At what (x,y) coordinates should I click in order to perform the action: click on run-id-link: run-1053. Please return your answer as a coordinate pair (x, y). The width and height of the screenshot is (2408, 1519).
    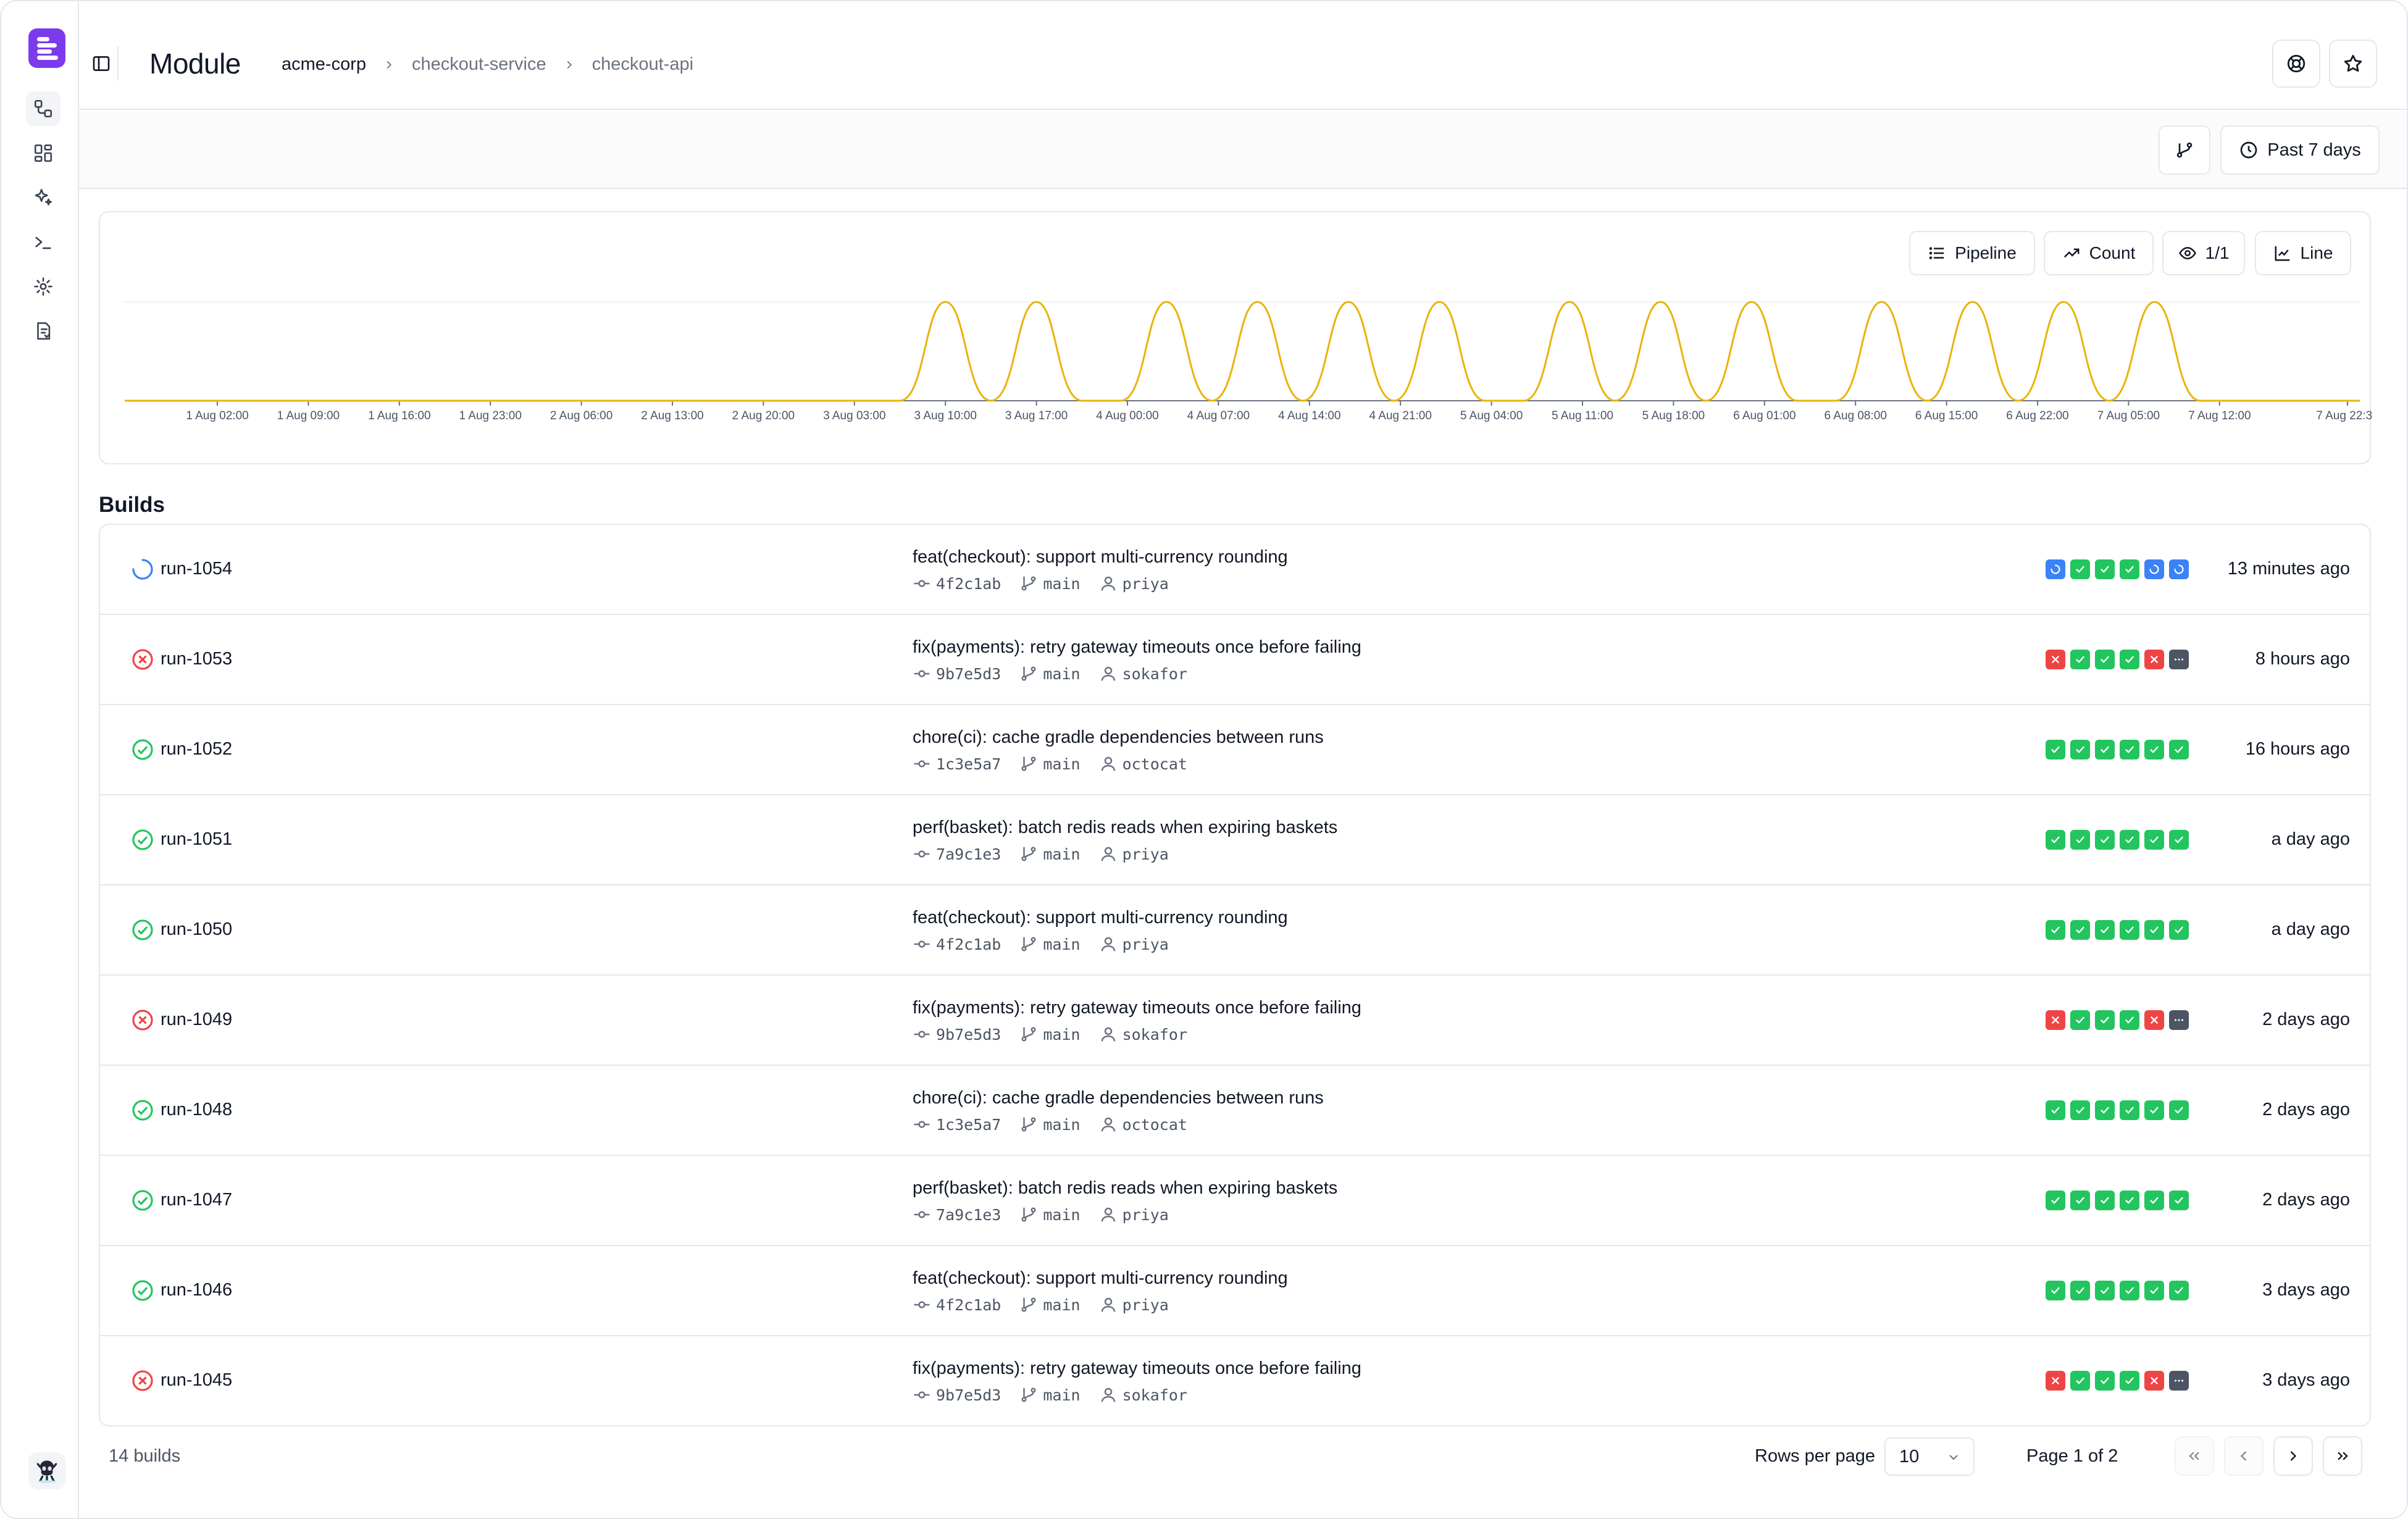
    Looking at the image, I should click on (196, 659).